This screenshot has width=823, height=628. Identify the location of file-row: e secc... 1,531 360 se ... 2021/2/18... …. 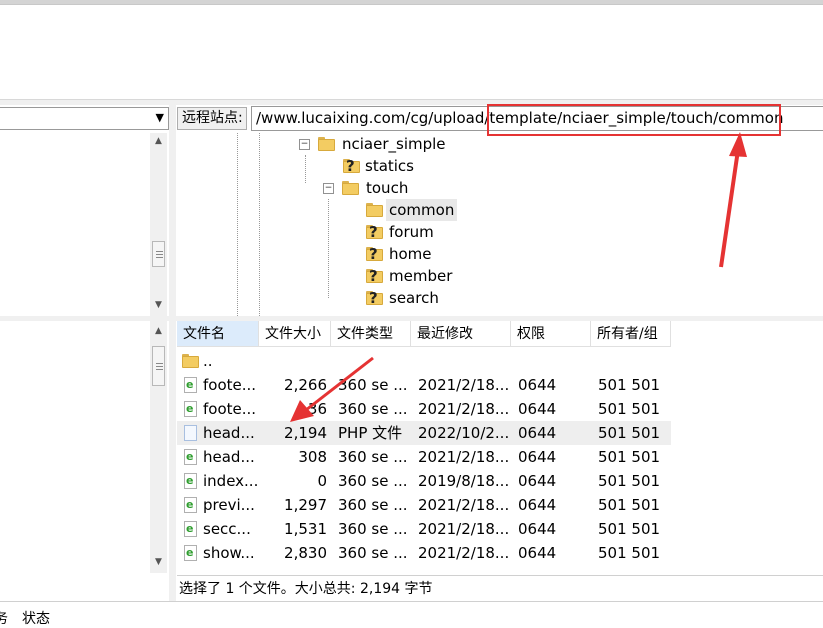
(500, 529).